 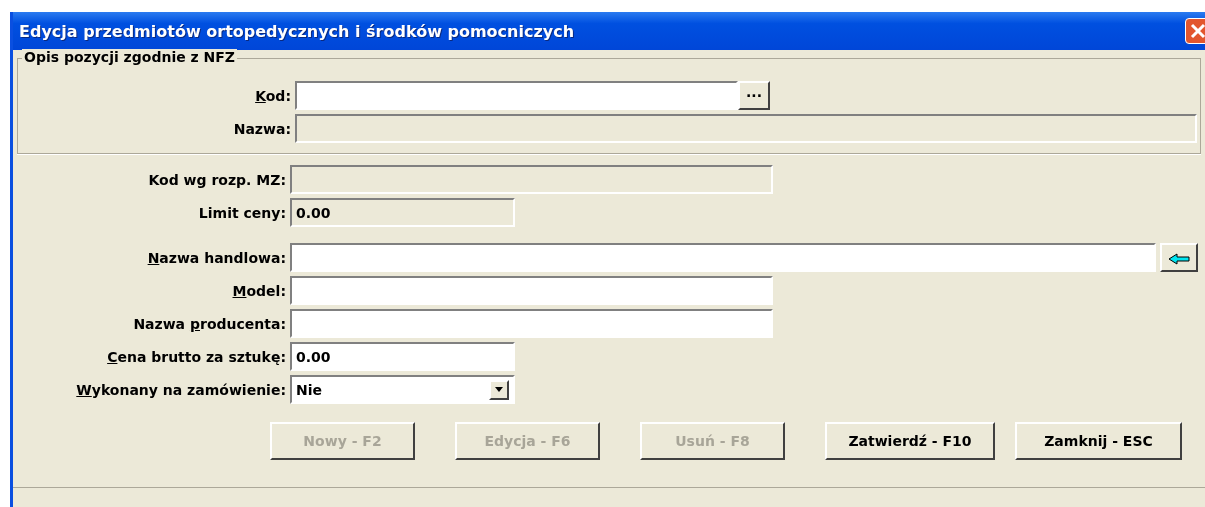 What do you see at coordinates (754, 95) in the screenshot?
I see `browse-button: ···` at bounding box center [754, 95].